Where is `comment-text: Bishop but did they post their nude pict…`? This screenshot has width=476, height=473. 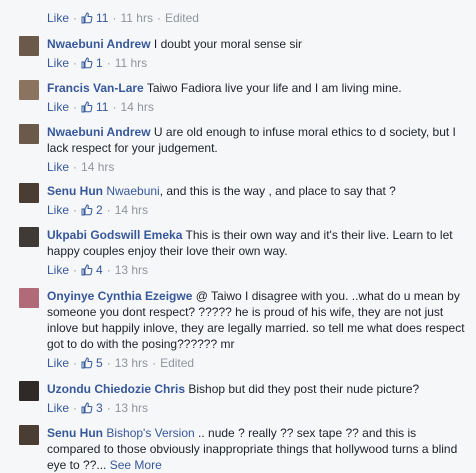 comment-text: Bishop but did they post their nude pict… is located at coordinates (304, 389).